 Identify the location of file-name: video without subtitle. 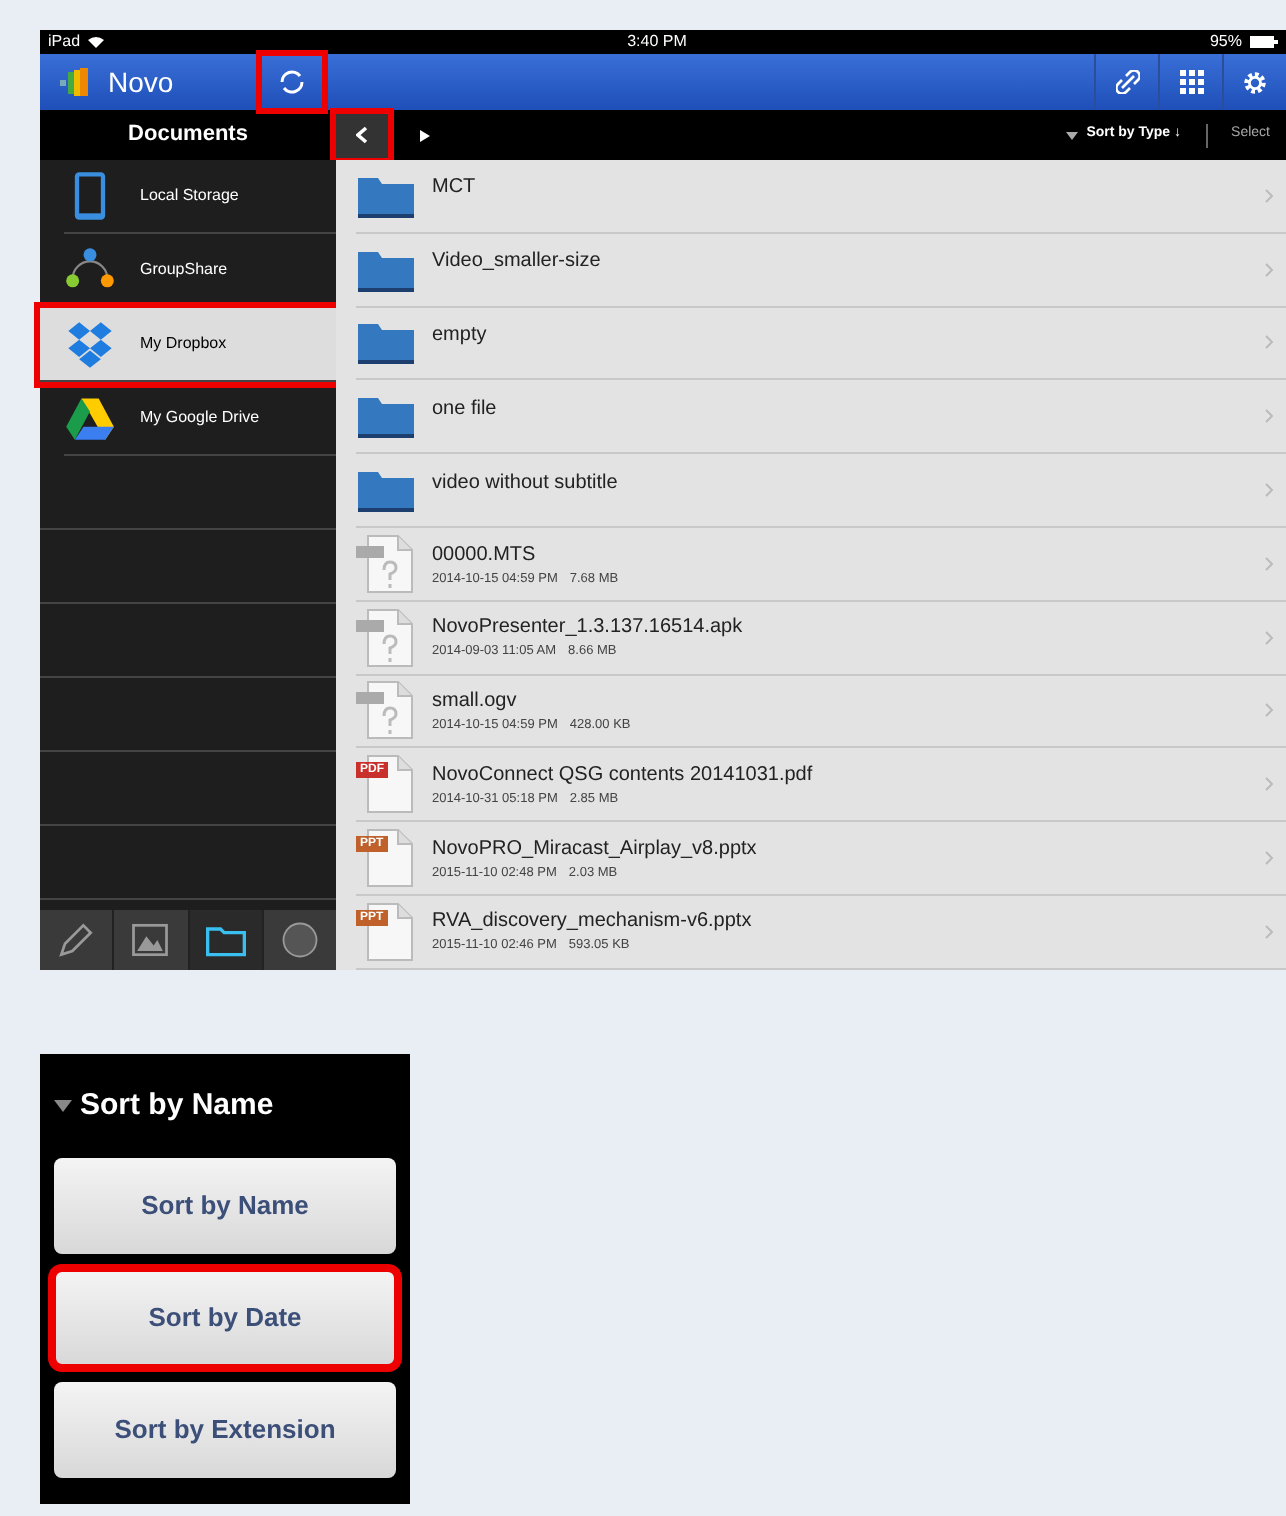
(526, 483).